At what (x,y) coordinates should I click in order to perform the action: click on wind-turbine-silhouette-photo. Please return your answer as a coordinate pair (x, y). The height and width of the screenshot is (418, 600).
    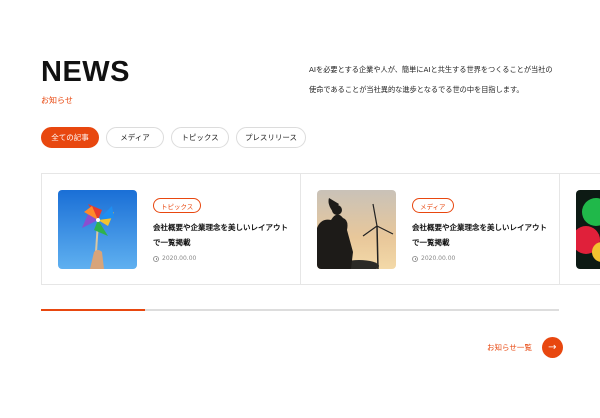
    Looking at the image, I should click on (356, 229).